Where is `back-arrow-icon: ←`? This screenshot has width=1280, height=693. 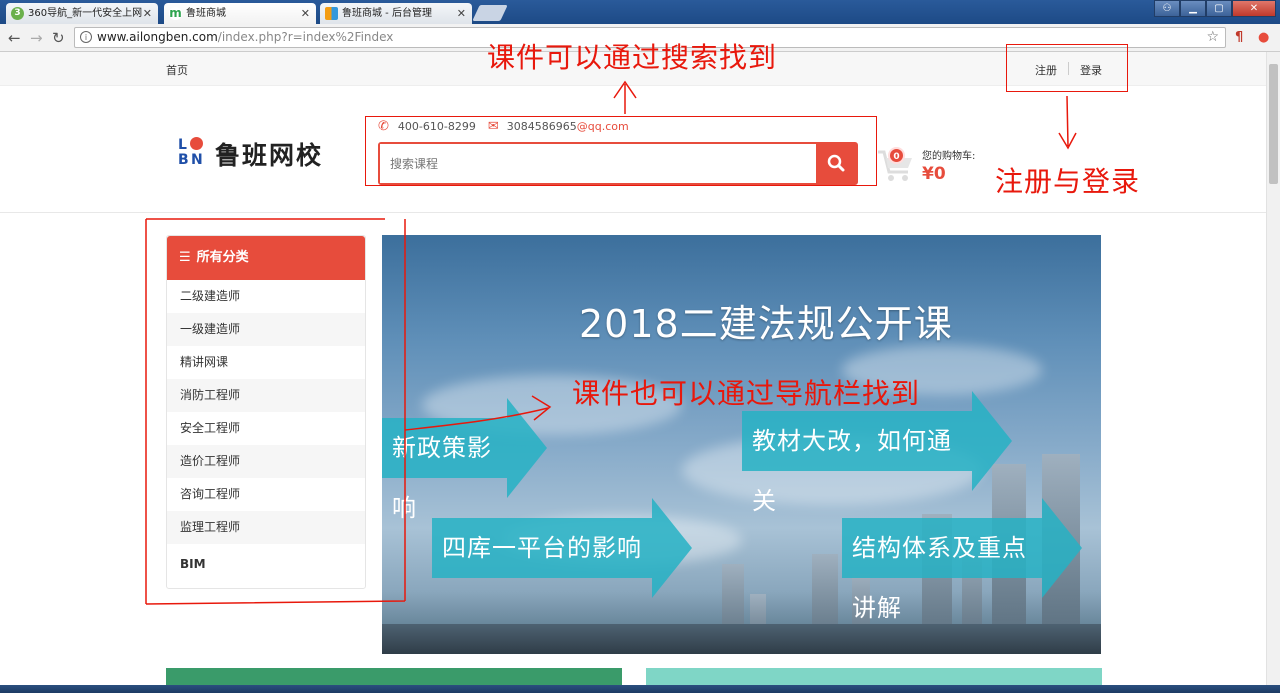 back-arrow-icon: ← is located at coordinates (14, 38).